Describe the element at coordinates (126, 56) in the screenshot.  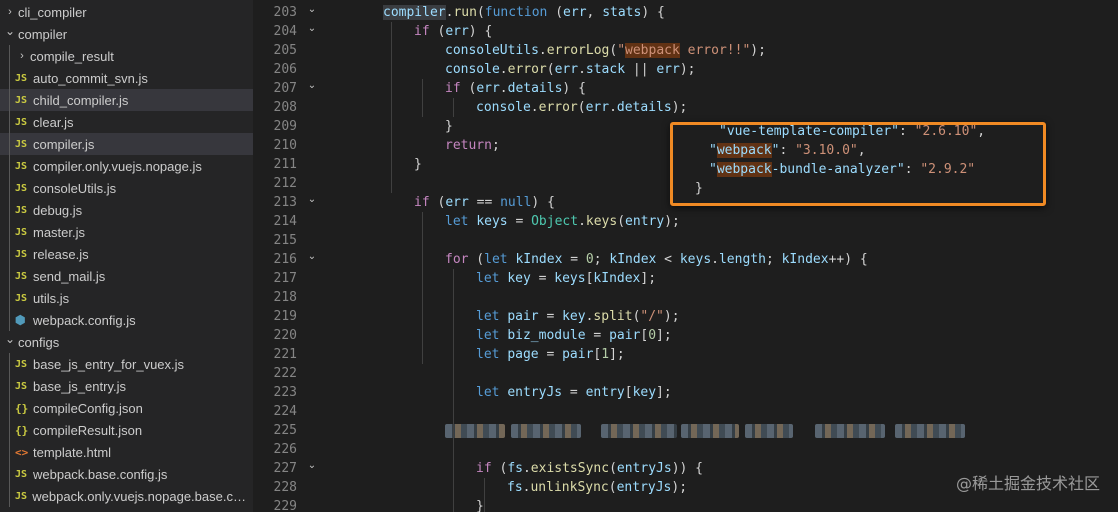
I see `folder-compile-result: › compile_result` at that location.